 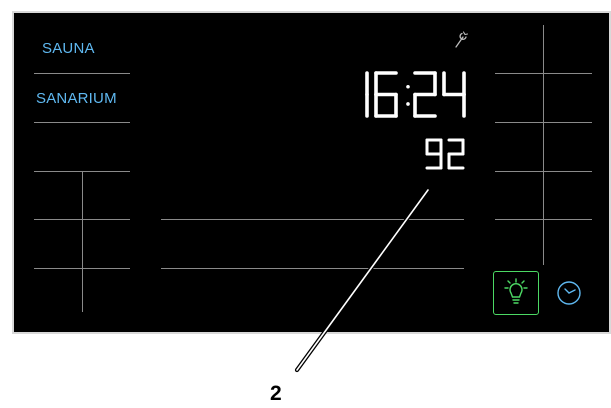 I want to click on right-vertical-divider, so click(x=543, y=145).